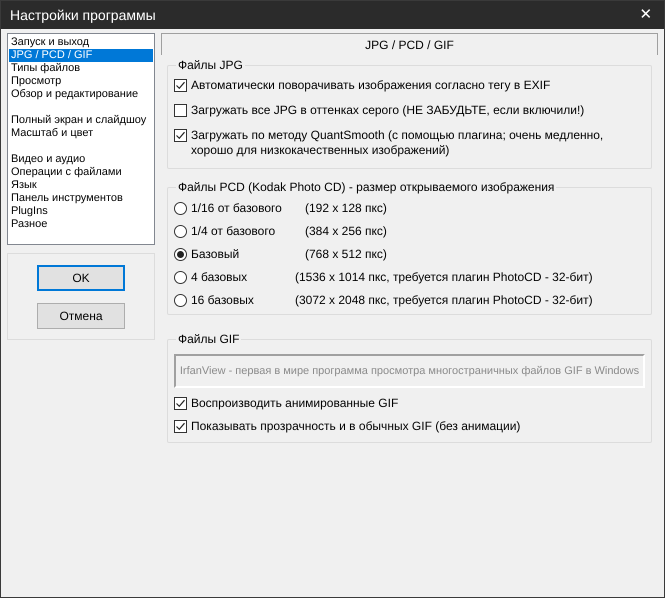  I want to click on size-detail: (1536 x 1014 пкс, требуется плагин PhotoCD - 32-бит), so click(444, 277).